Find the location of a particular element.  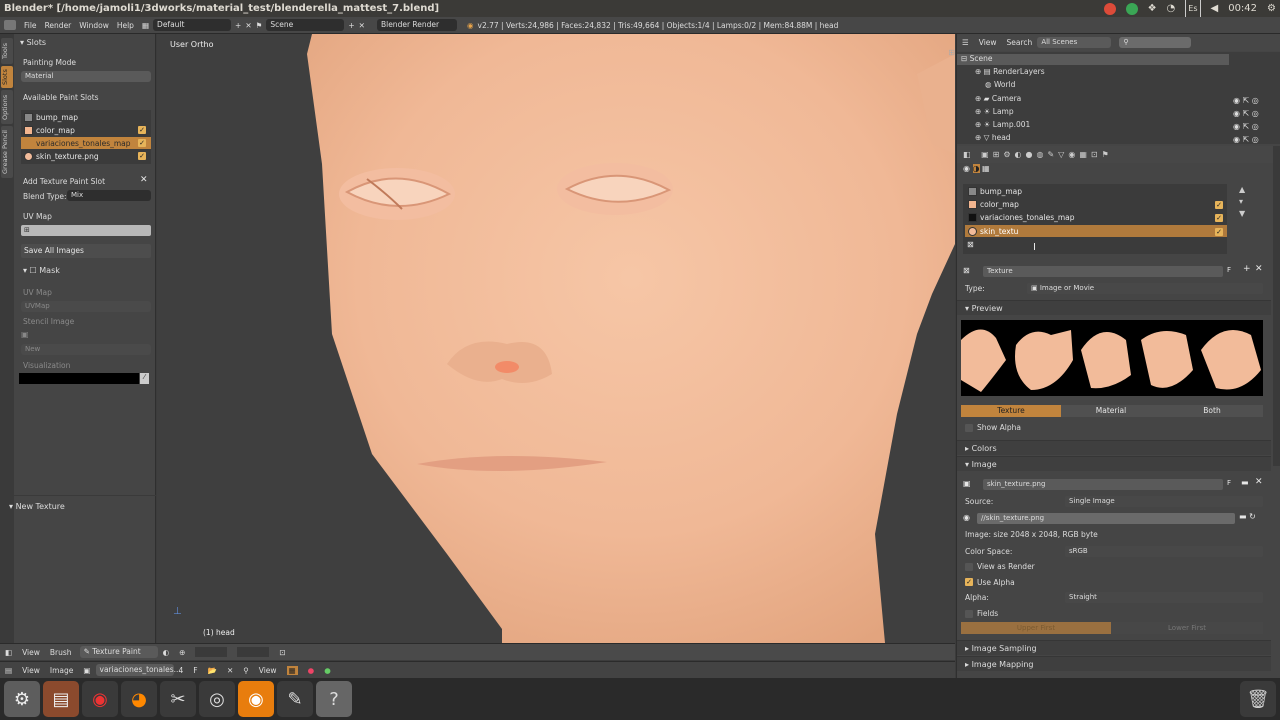

texture-name-field: Texture is located at coordinates (1103, 271).